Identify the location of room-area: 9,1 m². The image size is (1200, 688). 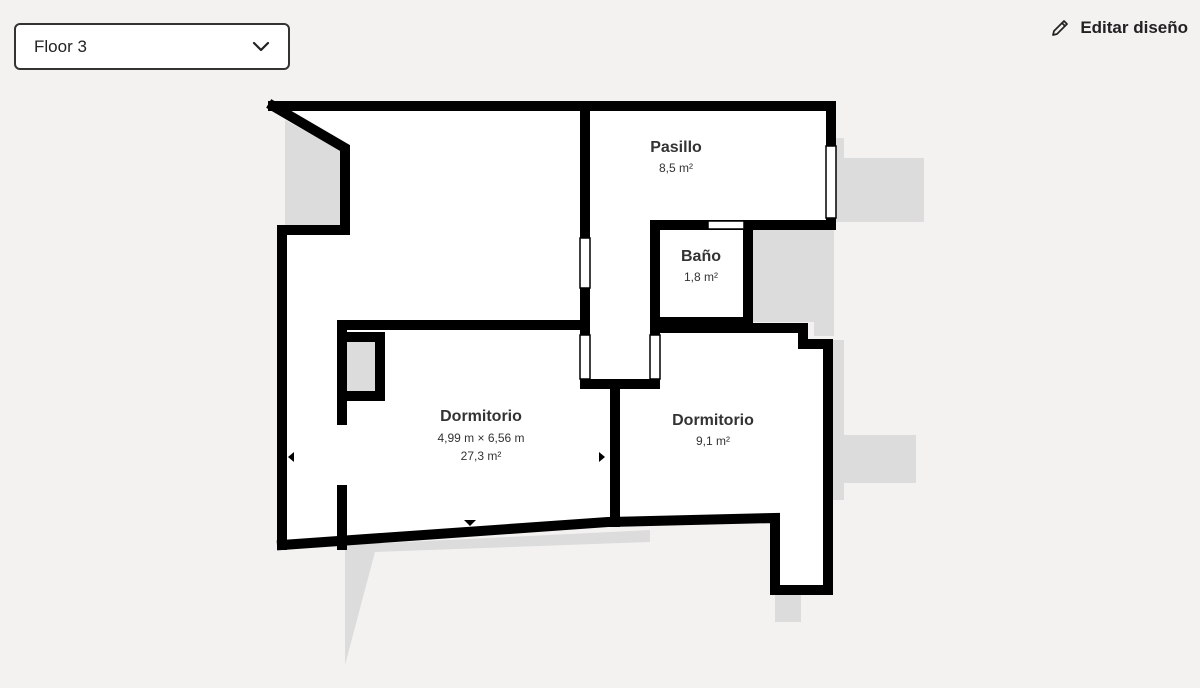
(713, 441).